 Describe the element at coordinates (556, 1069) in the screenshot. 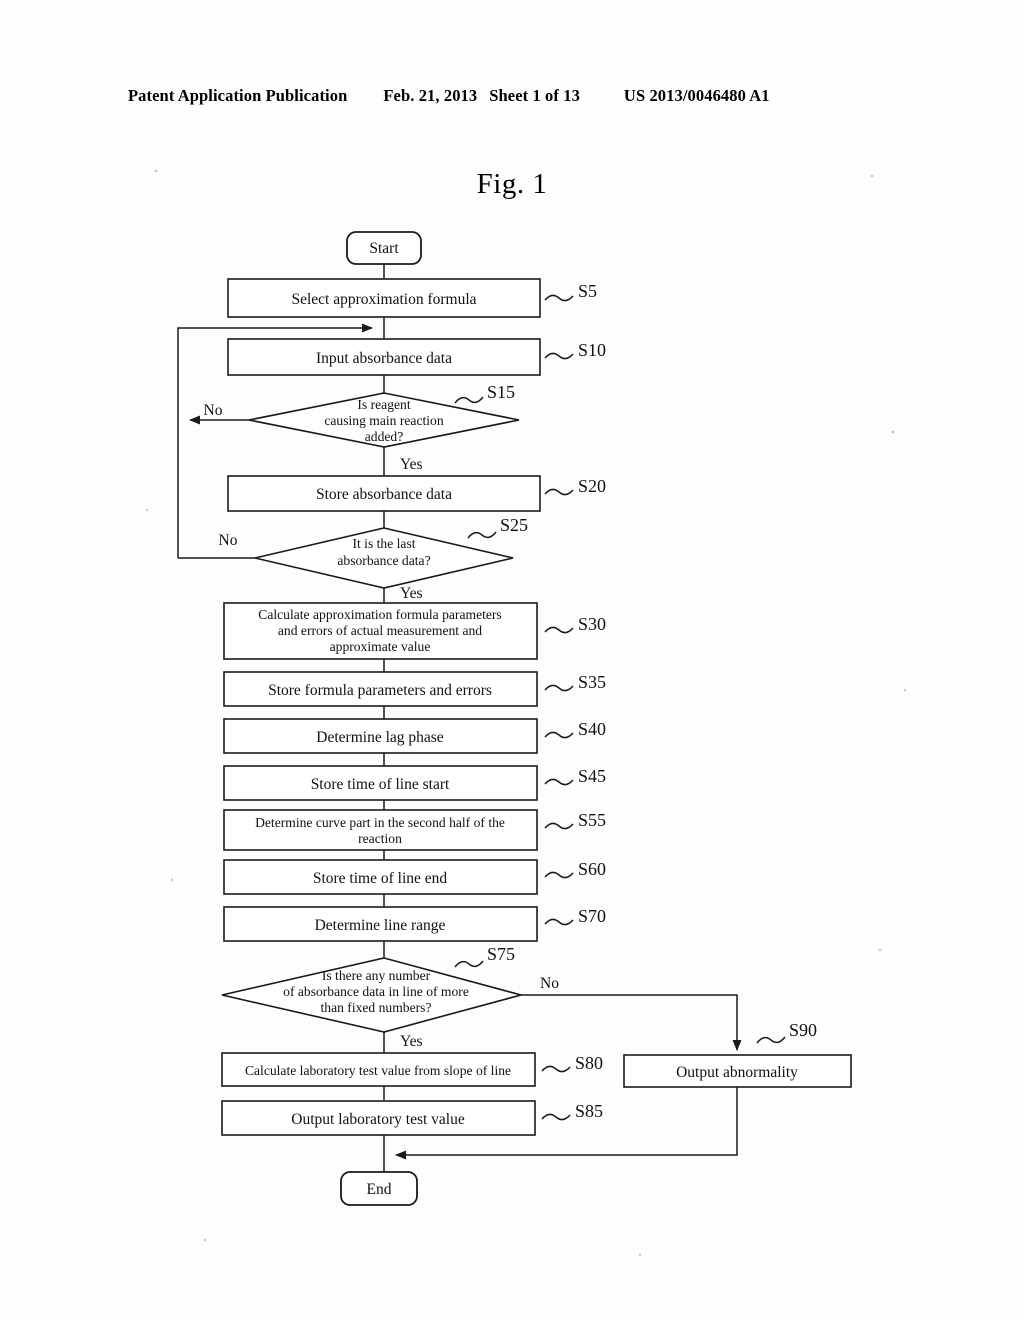

I see `leader-s80` at that location.